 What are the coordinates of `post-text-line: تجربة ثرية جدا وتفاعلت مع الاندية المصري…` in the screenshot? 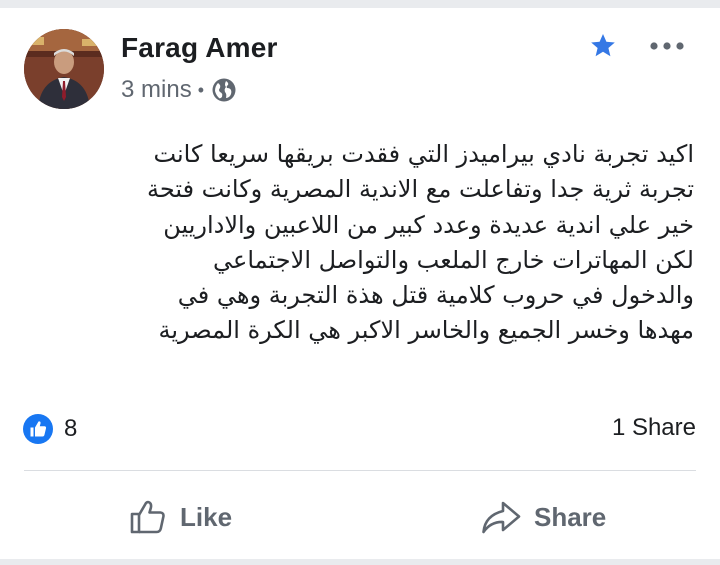 It's located at (420, 189).